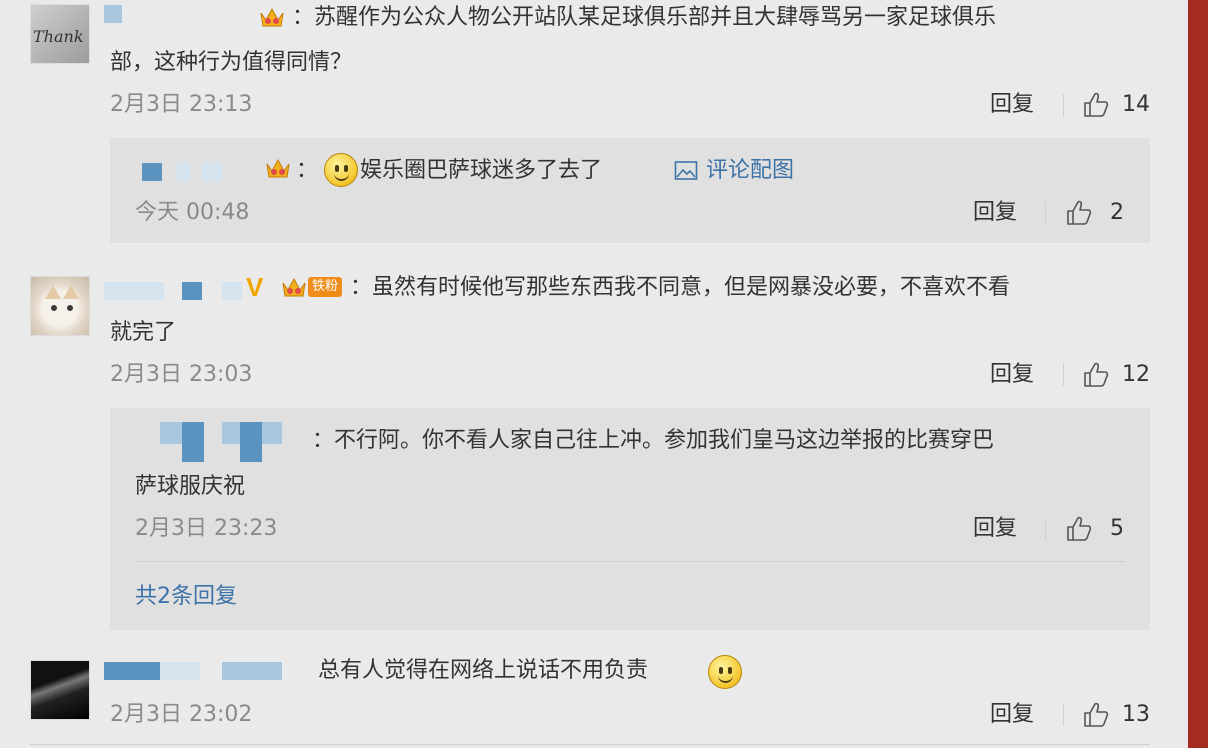 The width and height of the screenshot is (1208, 748). Describe the element at coordinates (1117, 212) in the screenshot. I see `like-count: 2` at that location.